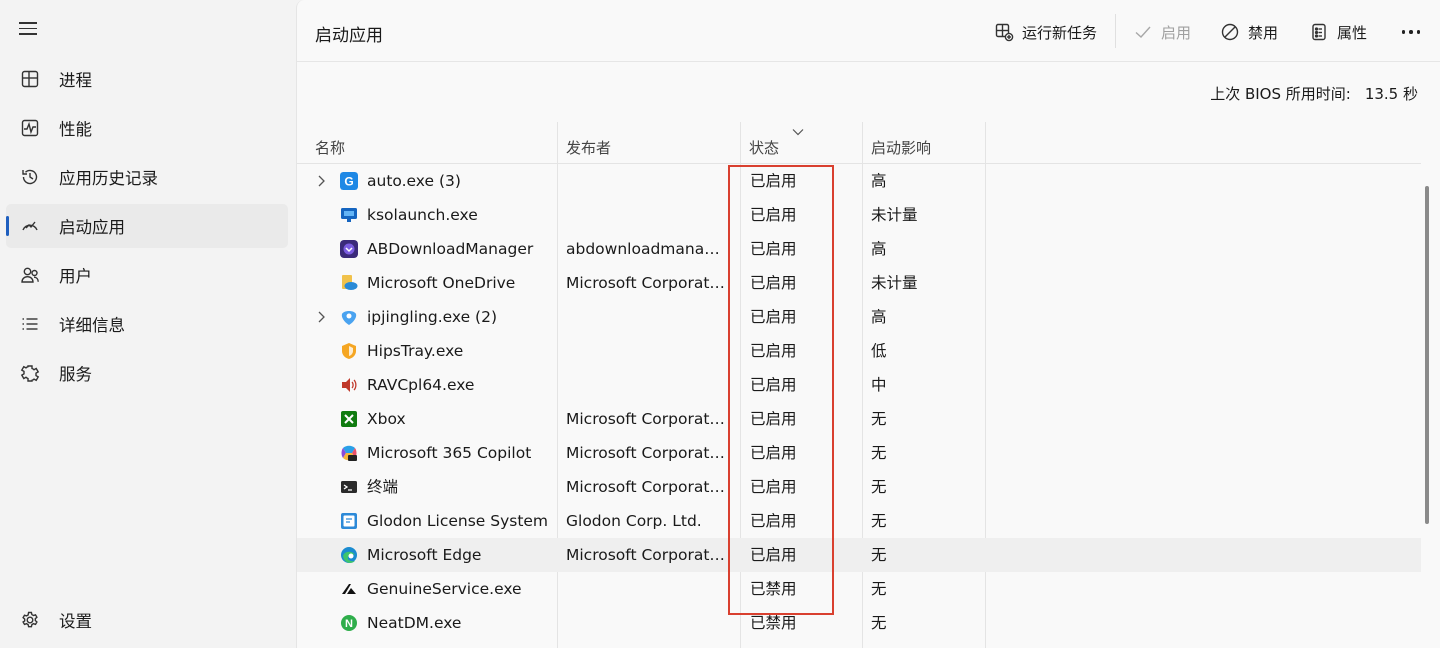 The image size is (1440, 648). I want to click on table-row: RAVCpl64.exe 已启用 中, so click(859, 385).